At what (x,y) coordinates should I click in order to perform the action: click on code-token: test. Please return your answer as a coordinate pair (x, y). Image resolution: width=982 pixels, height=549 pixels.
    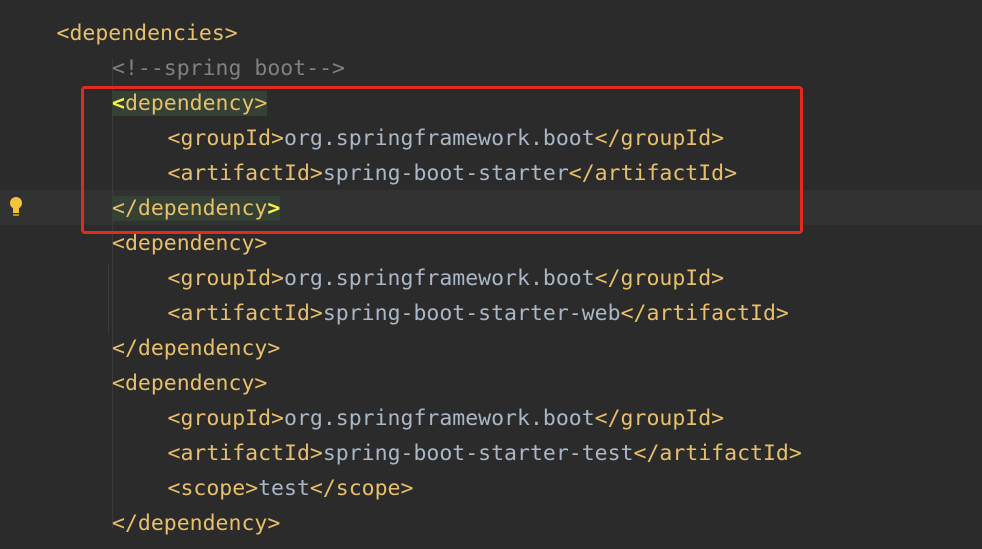
    Looking at the image, I should click on (284, 488).